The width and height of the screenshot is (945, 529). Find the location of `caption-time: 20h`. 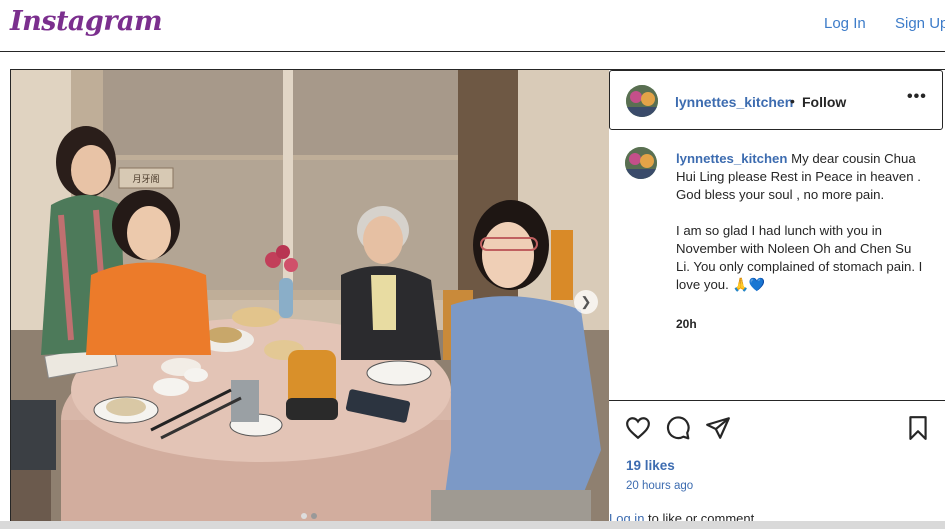

caption-time: 20h is located at coordinates (686, 324).